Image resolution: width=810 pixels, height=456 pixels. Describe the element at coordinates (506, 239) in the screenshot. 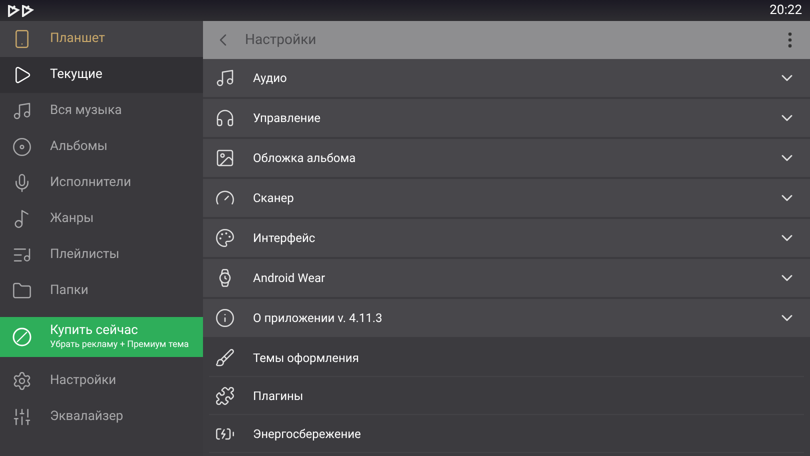

I see `settings-group: Интерфейс` at that location.